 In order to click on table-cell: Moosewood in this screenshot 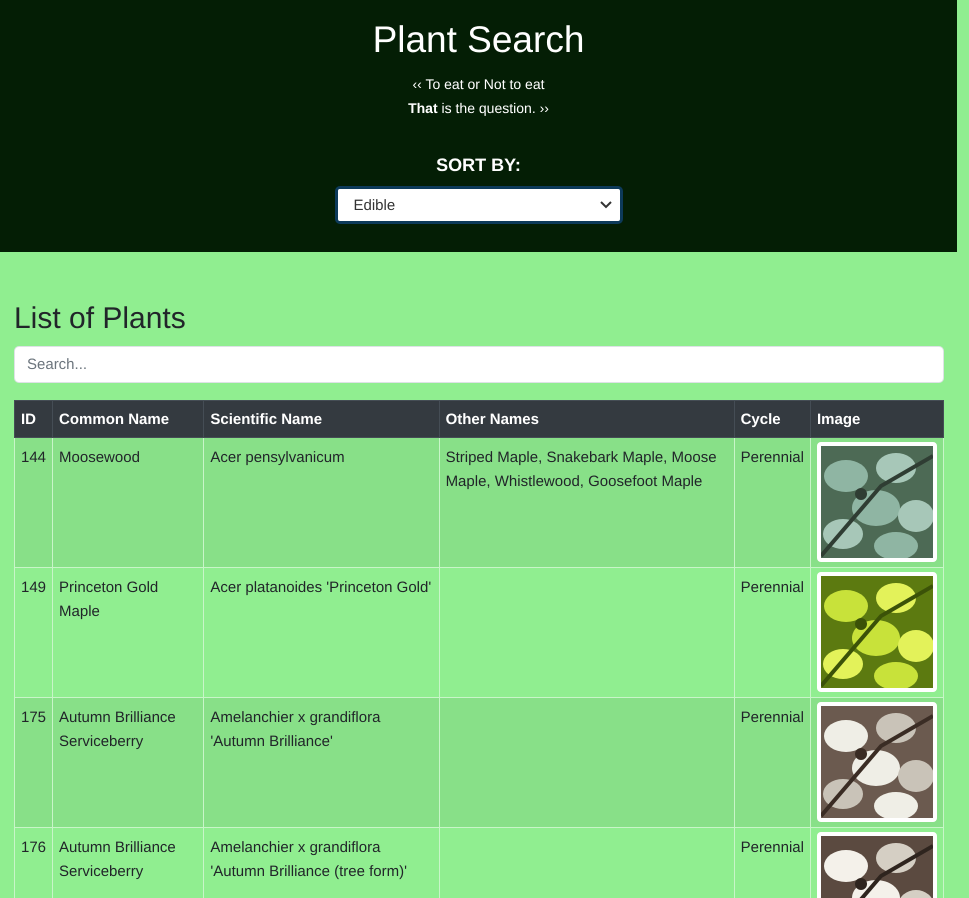, I will do `click(128, 503)`.